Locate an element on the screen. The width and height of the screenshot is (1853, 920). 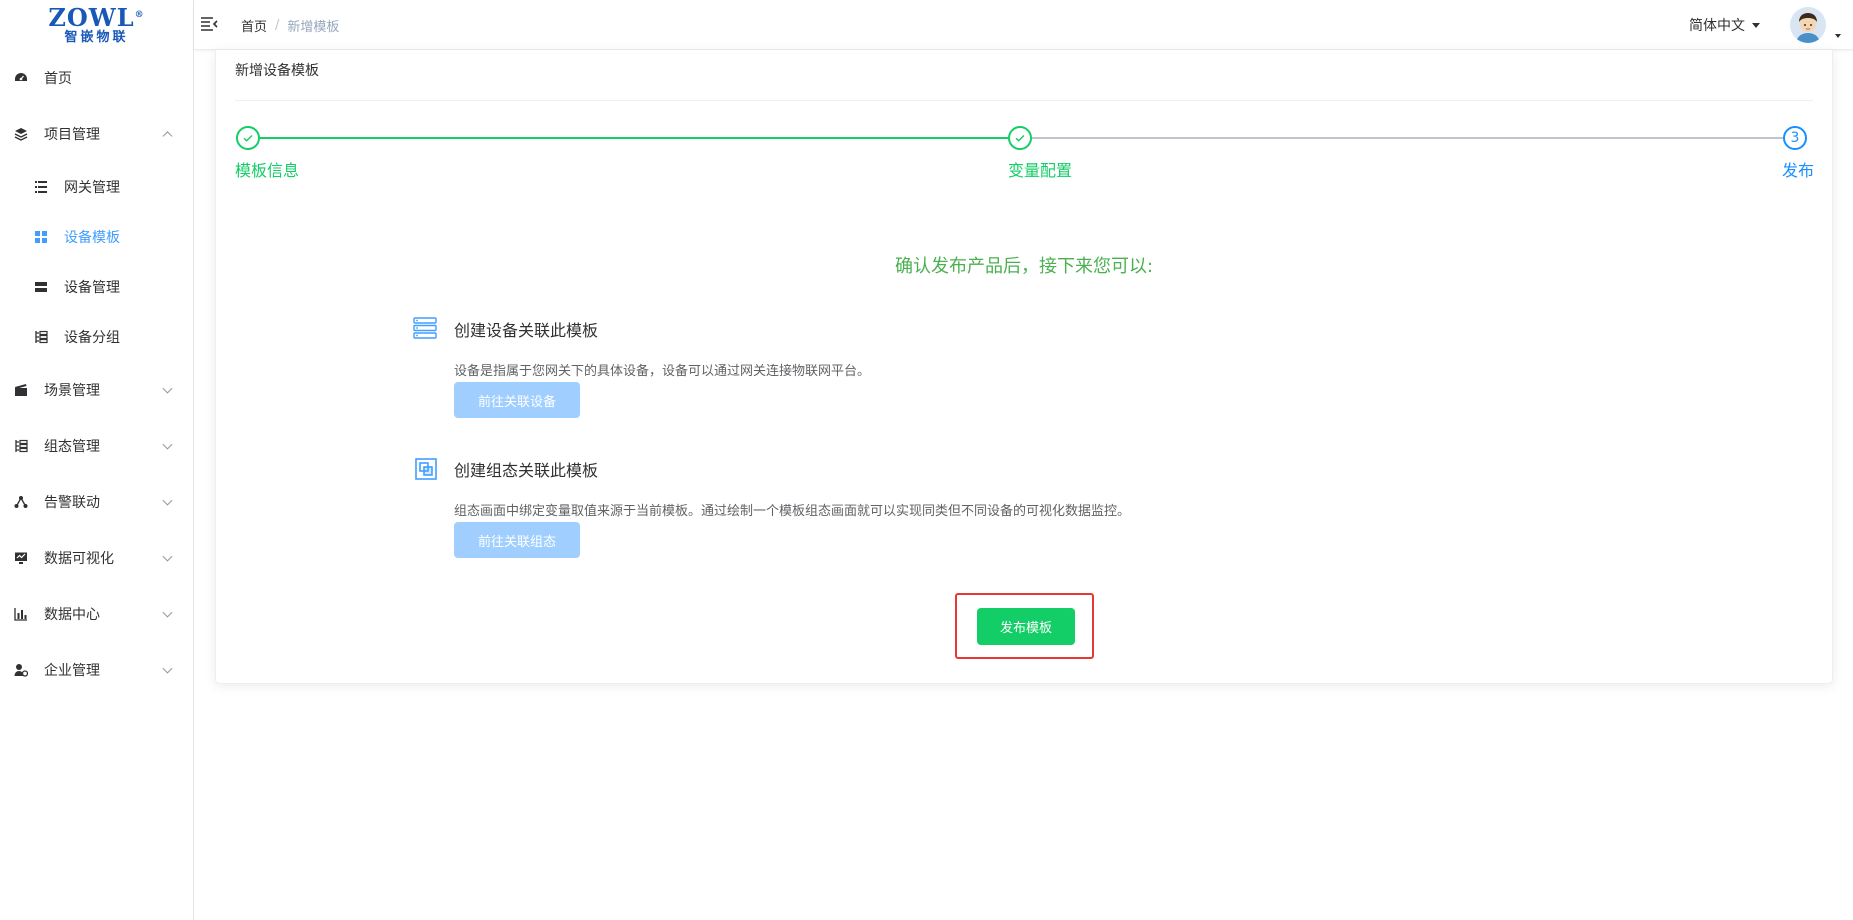
caret-down-icon is located at coordinates (1756, 25).